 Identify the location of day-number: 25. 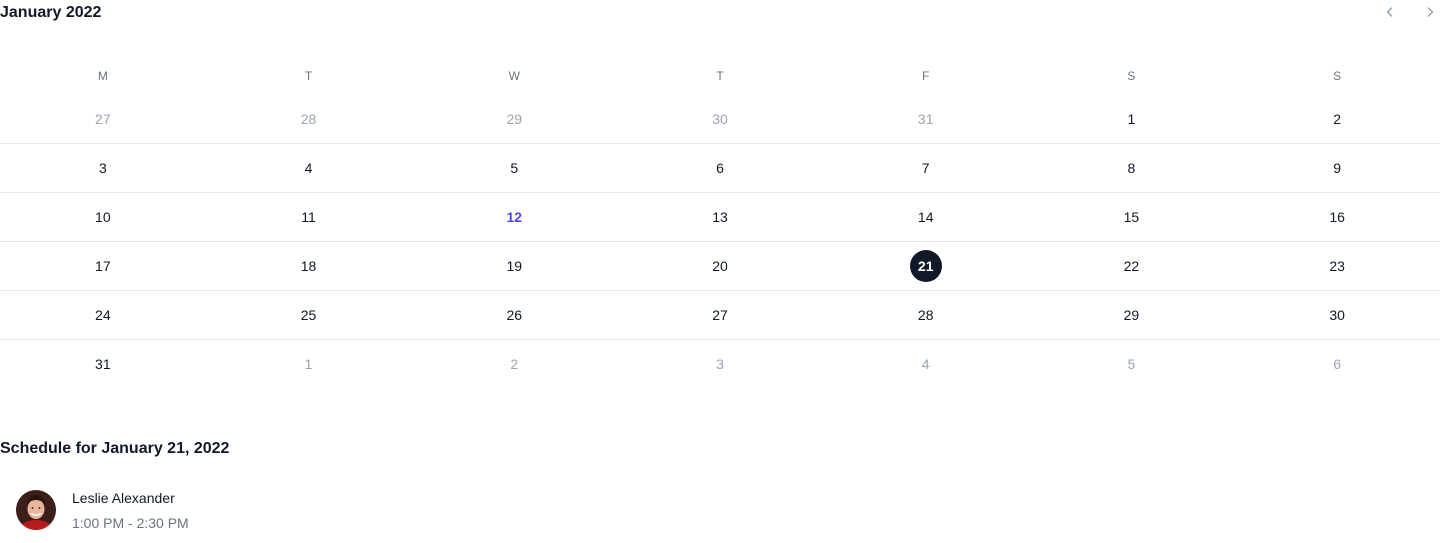
(308, 315).